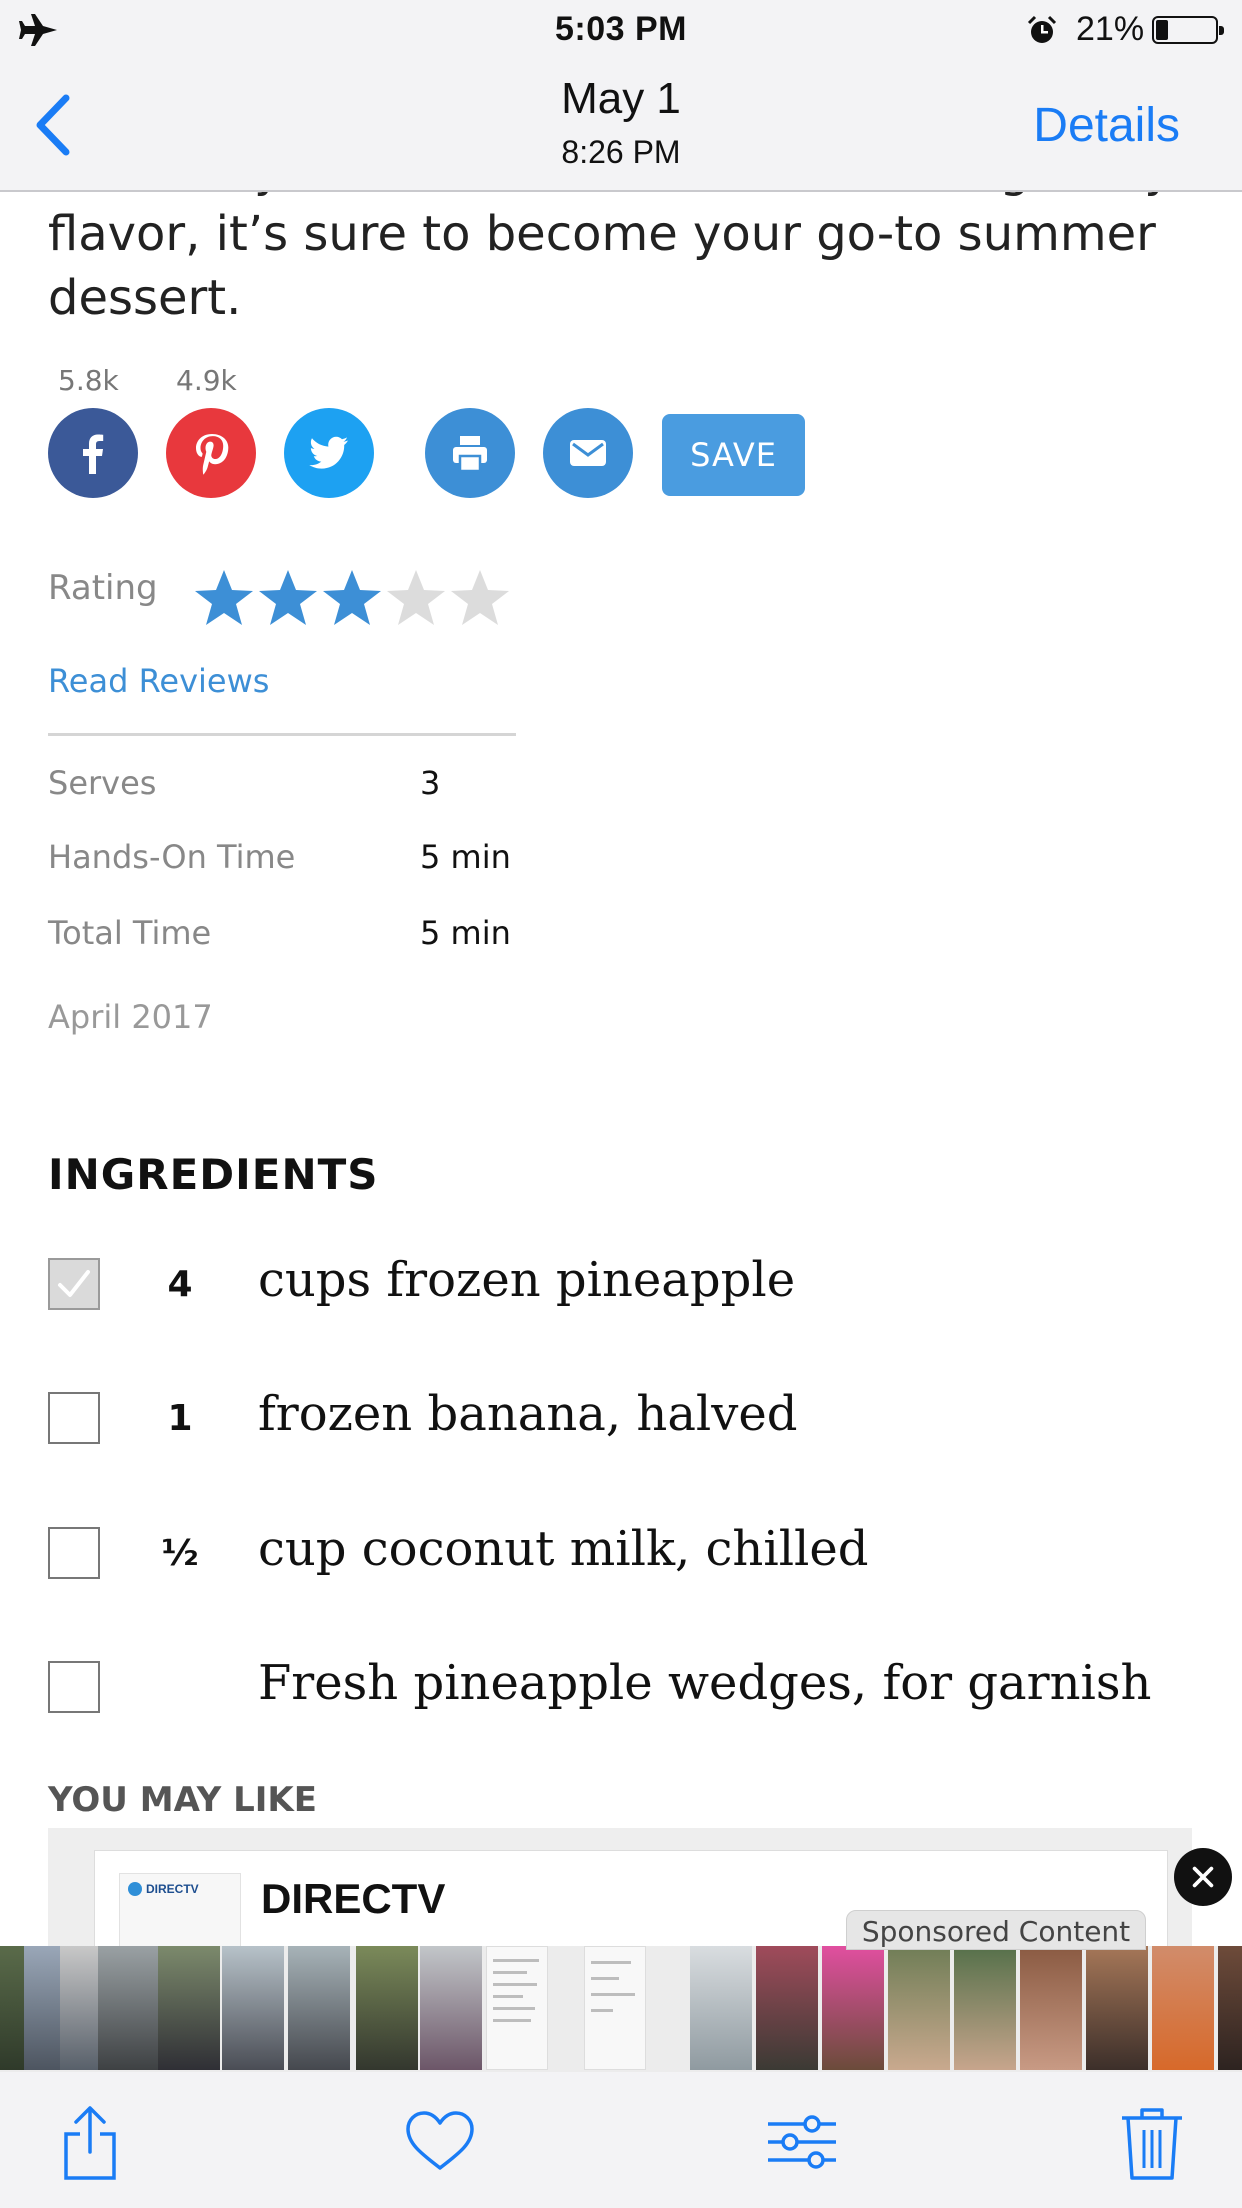 The image size is (1242, 2208). I want to click on print-button, so click(470, 453).